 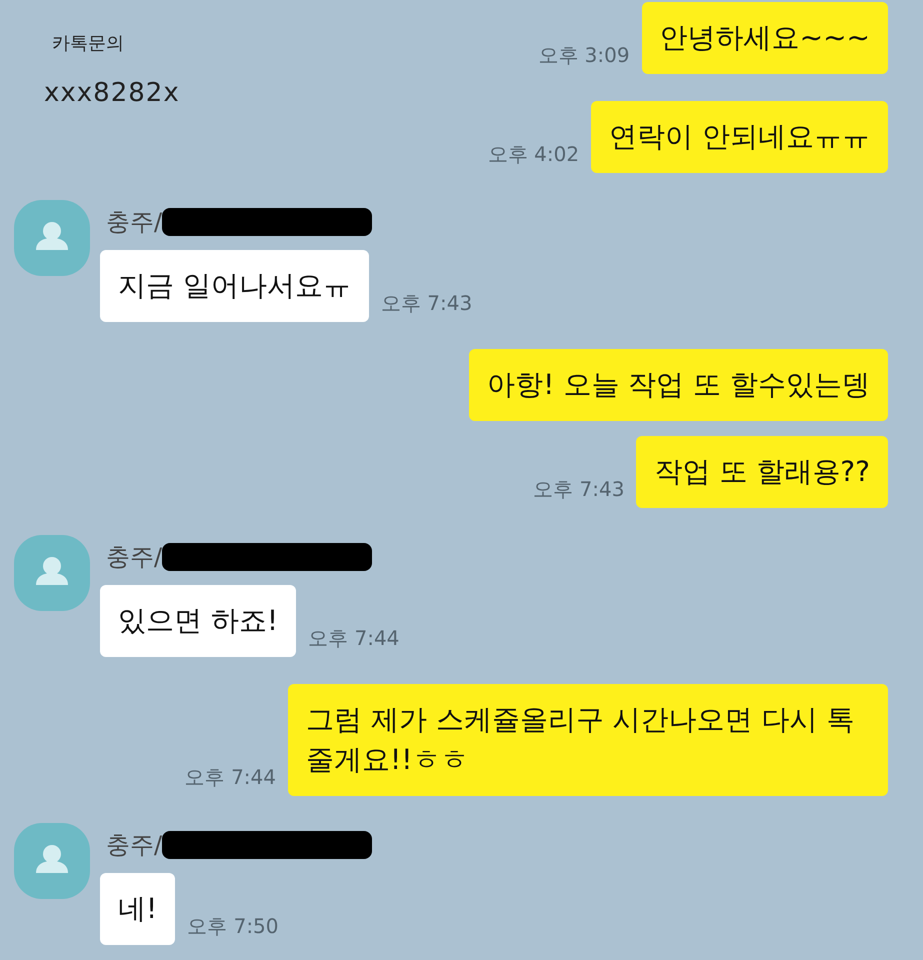 What do you see at coordinates (534, 154) in the screenshot?
I see `message-time: 오후 4:02` at bounding box center [534, 154].